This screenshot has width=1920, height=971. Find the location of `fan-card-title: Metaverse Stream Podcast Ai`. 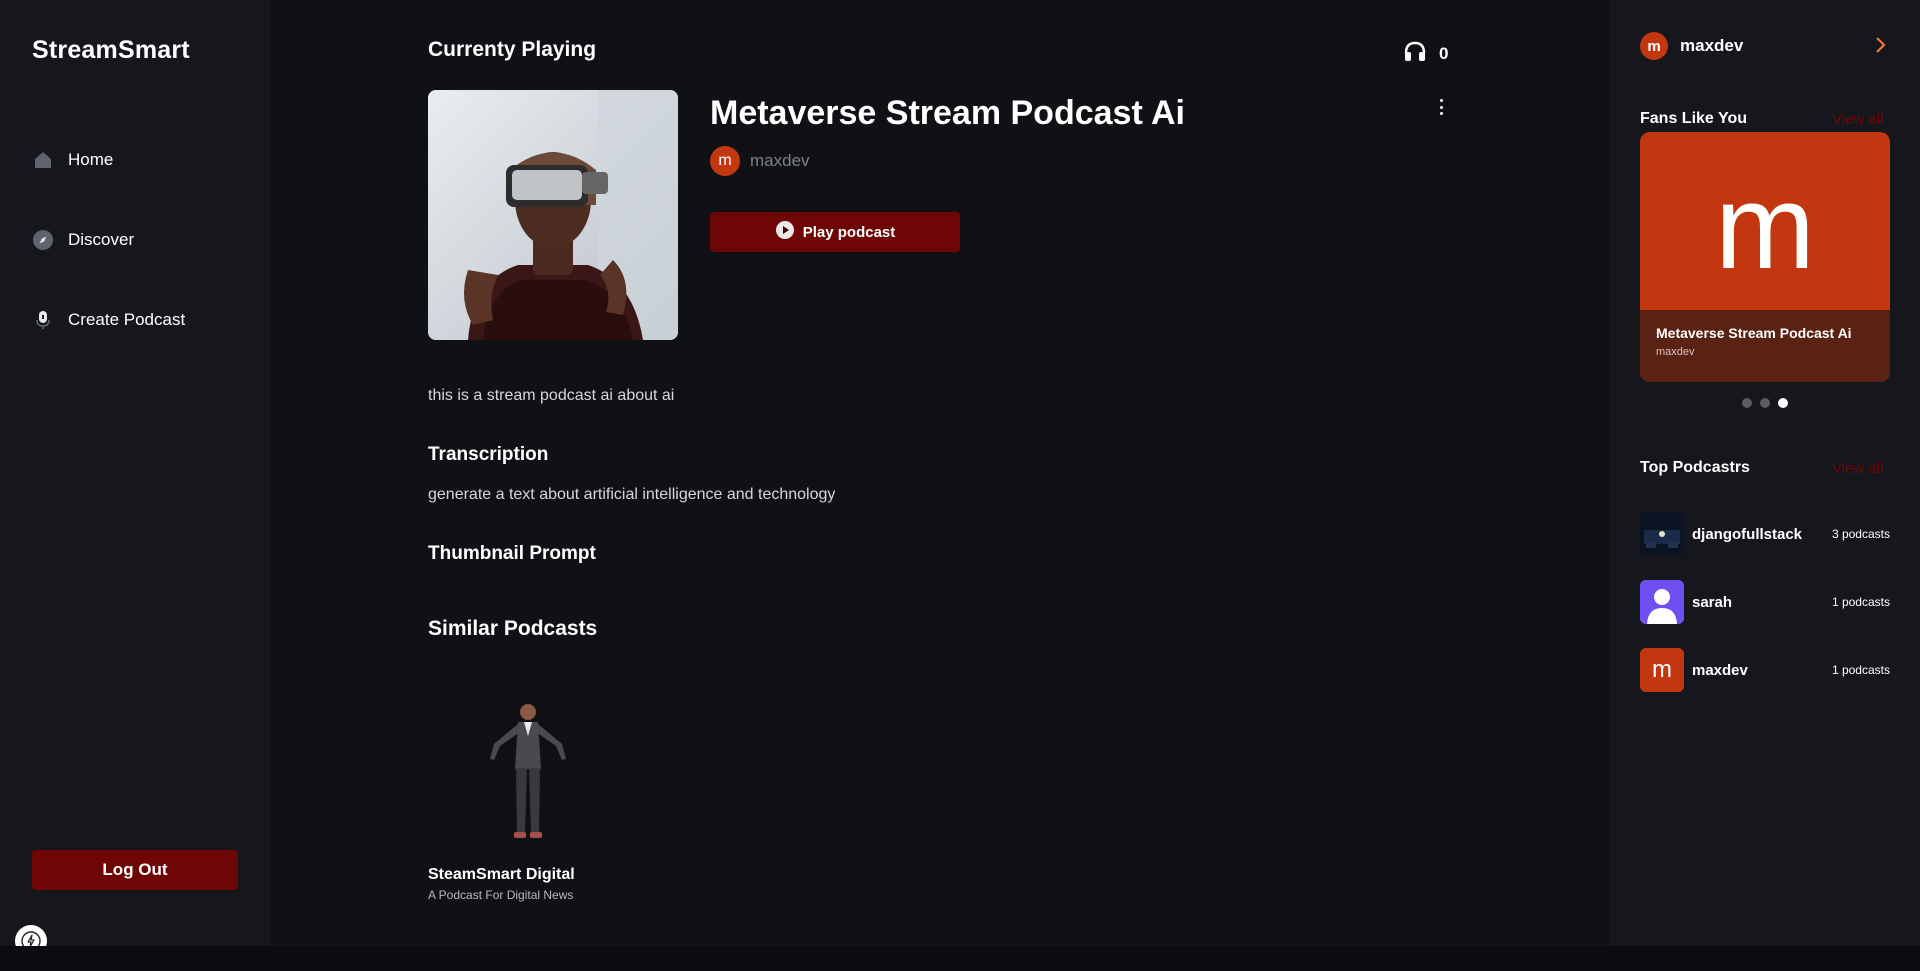

fan-card-title: Metaverse Stream Podcast Ai is located at coordinates (1754, 333).